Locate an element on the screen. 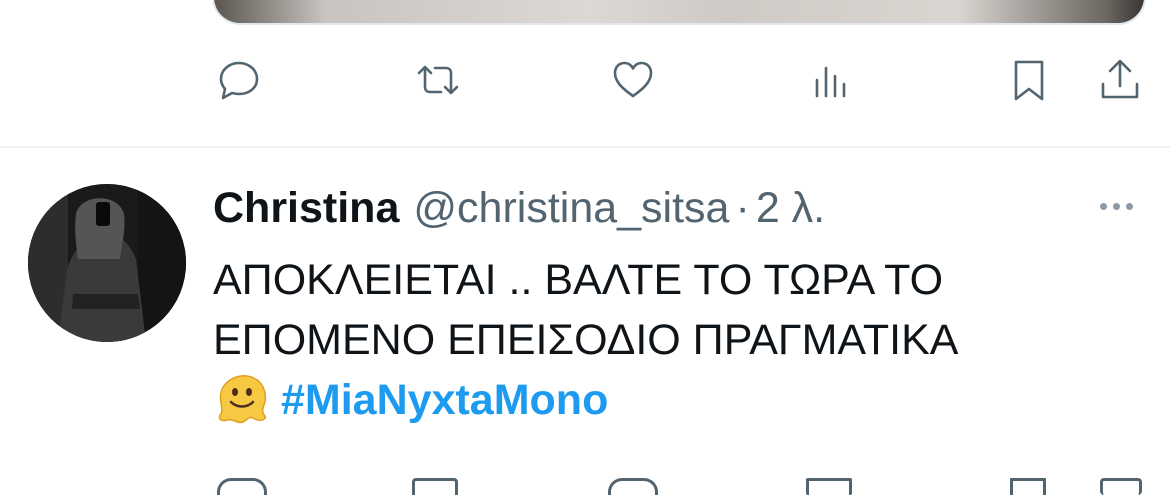  reply-button is located at coordinates (239, 80).